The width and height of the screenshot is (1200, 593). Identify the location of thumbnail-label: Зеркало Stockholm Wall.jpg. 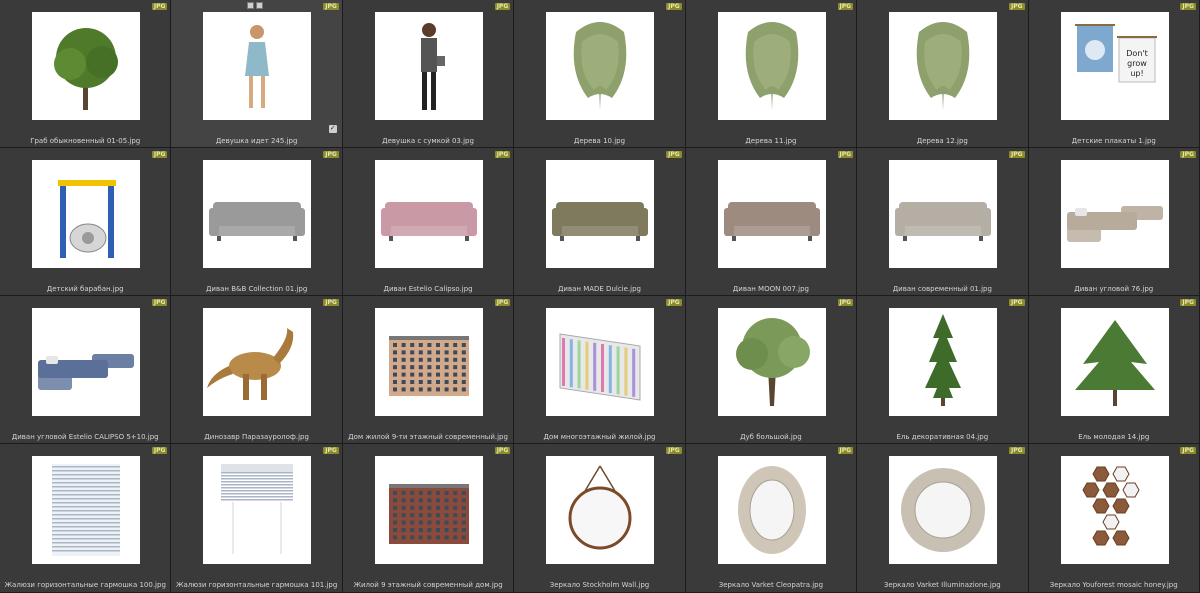
(599, 585).